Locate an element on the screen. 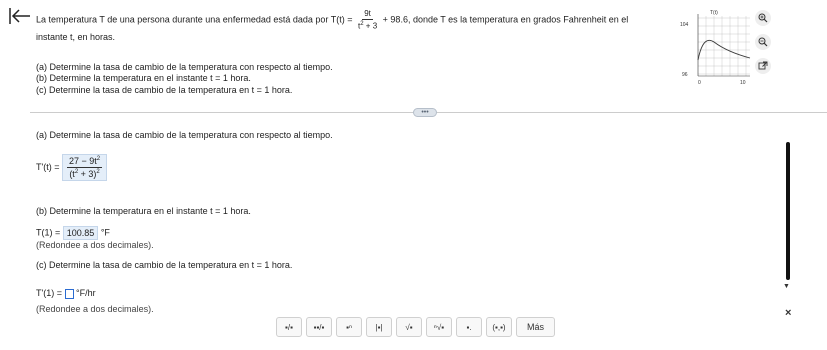 The image size is (827, 350). function-fraction: 9t t2 + 3 is located at coordinates (367, 20).